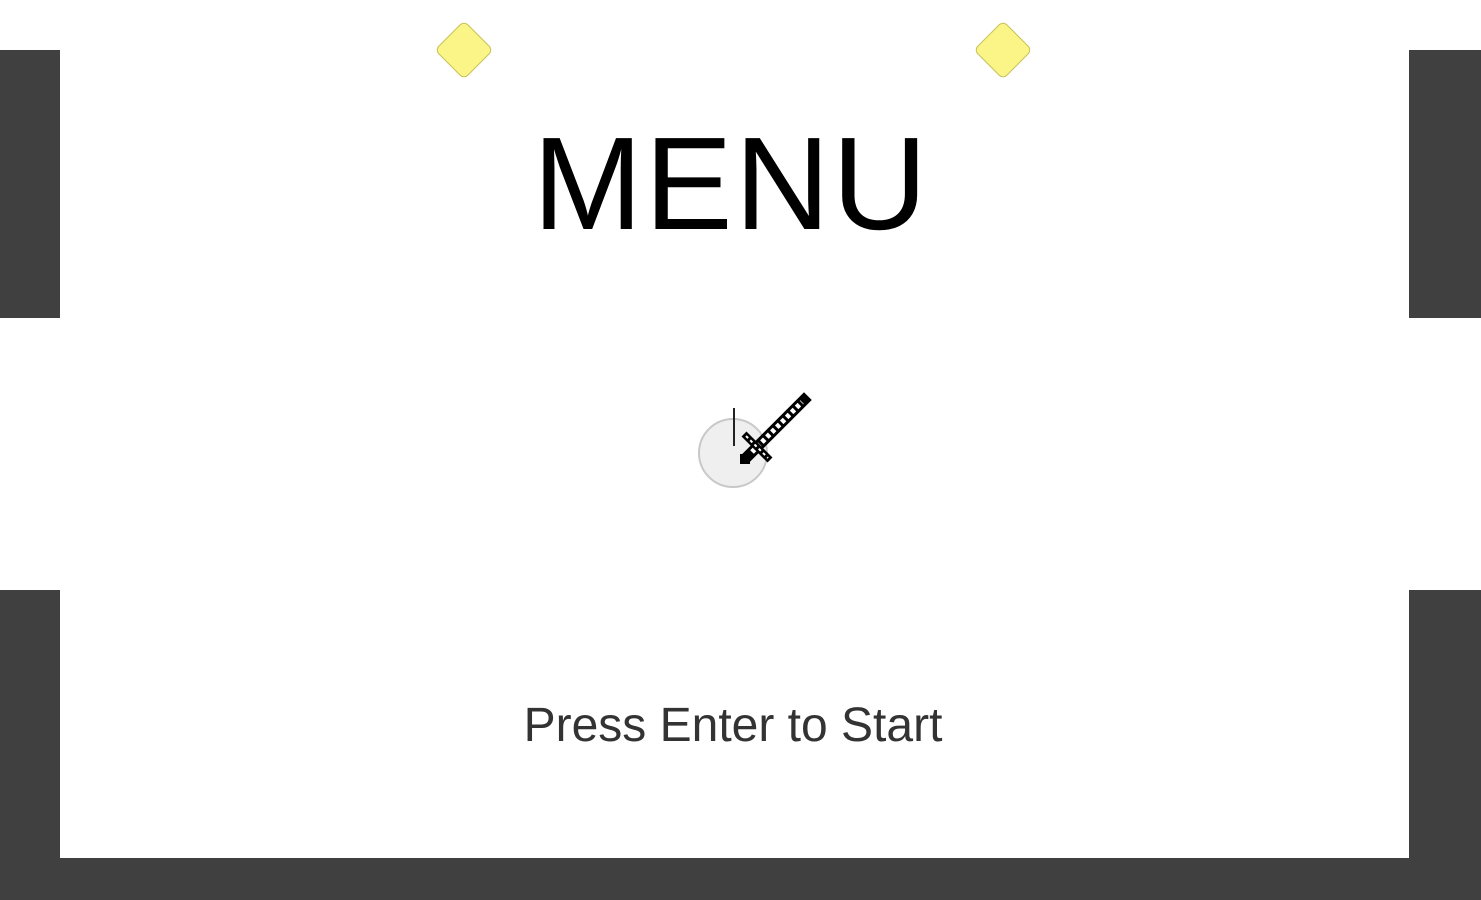 The height and width of the screenshot is (900, 1481). What do you see at coordinates (740, 879) in the screenshot?
I see `wall-bottom` at bounding box center [740, 879].